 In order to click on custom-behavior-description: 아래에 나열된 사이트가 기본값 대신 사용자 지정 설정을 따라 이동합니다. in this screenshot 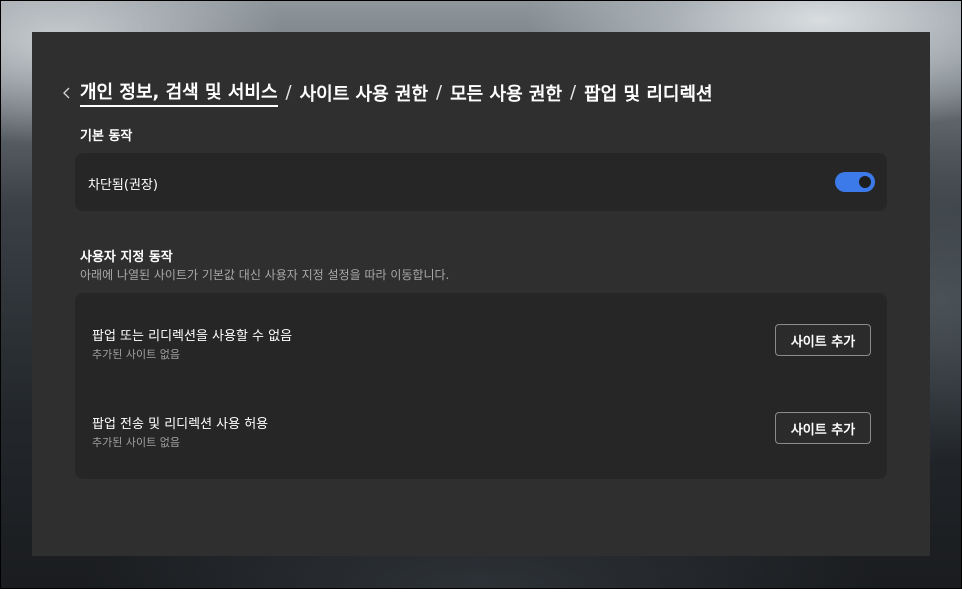, I will do `click(265, 275)`.